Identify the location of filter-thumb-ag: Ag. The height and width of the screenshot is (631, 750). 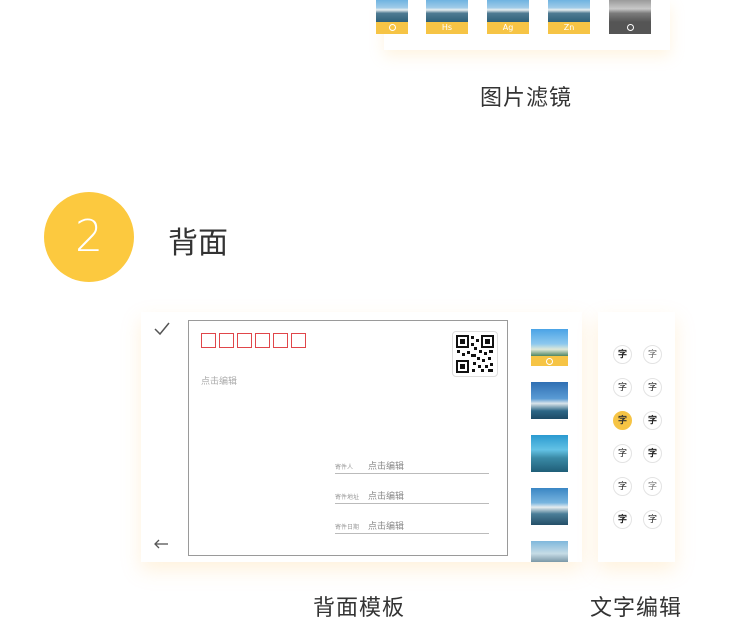
(508, 17).